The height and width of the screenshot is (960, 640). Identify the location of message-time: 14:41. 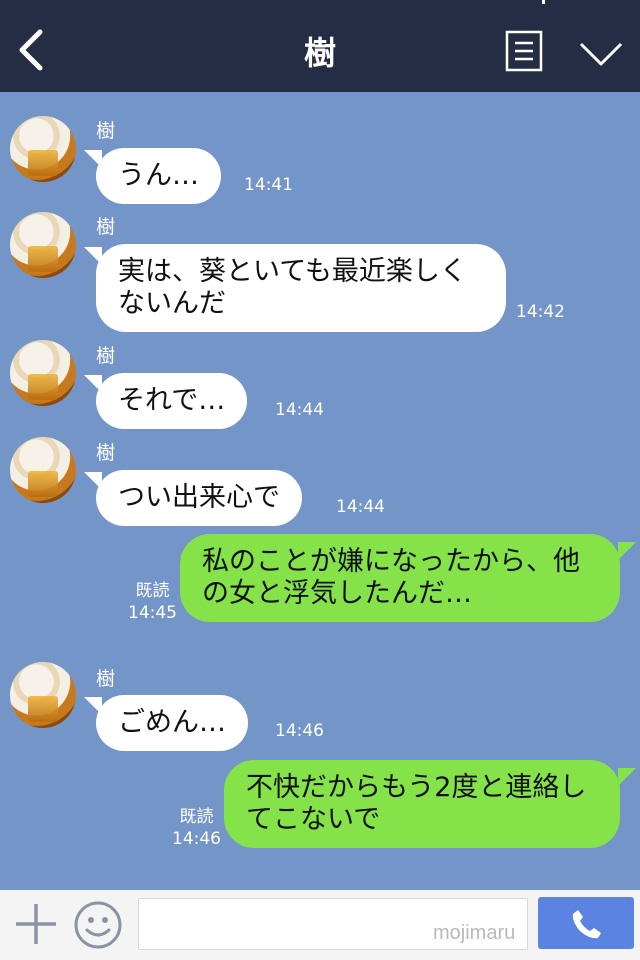
(268, 185).